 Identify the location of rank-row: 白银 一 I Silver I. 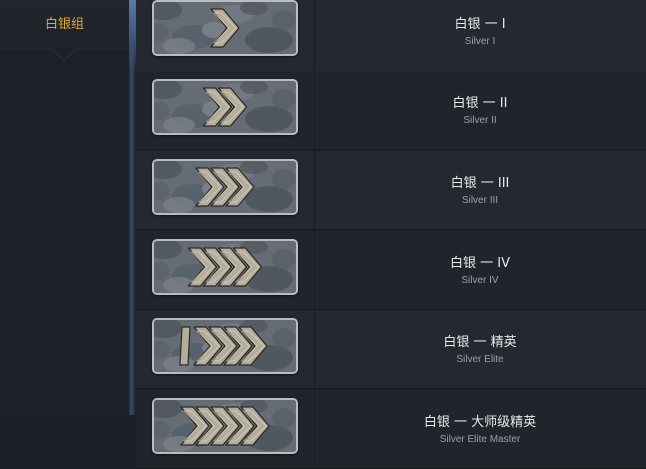
(391, 36).